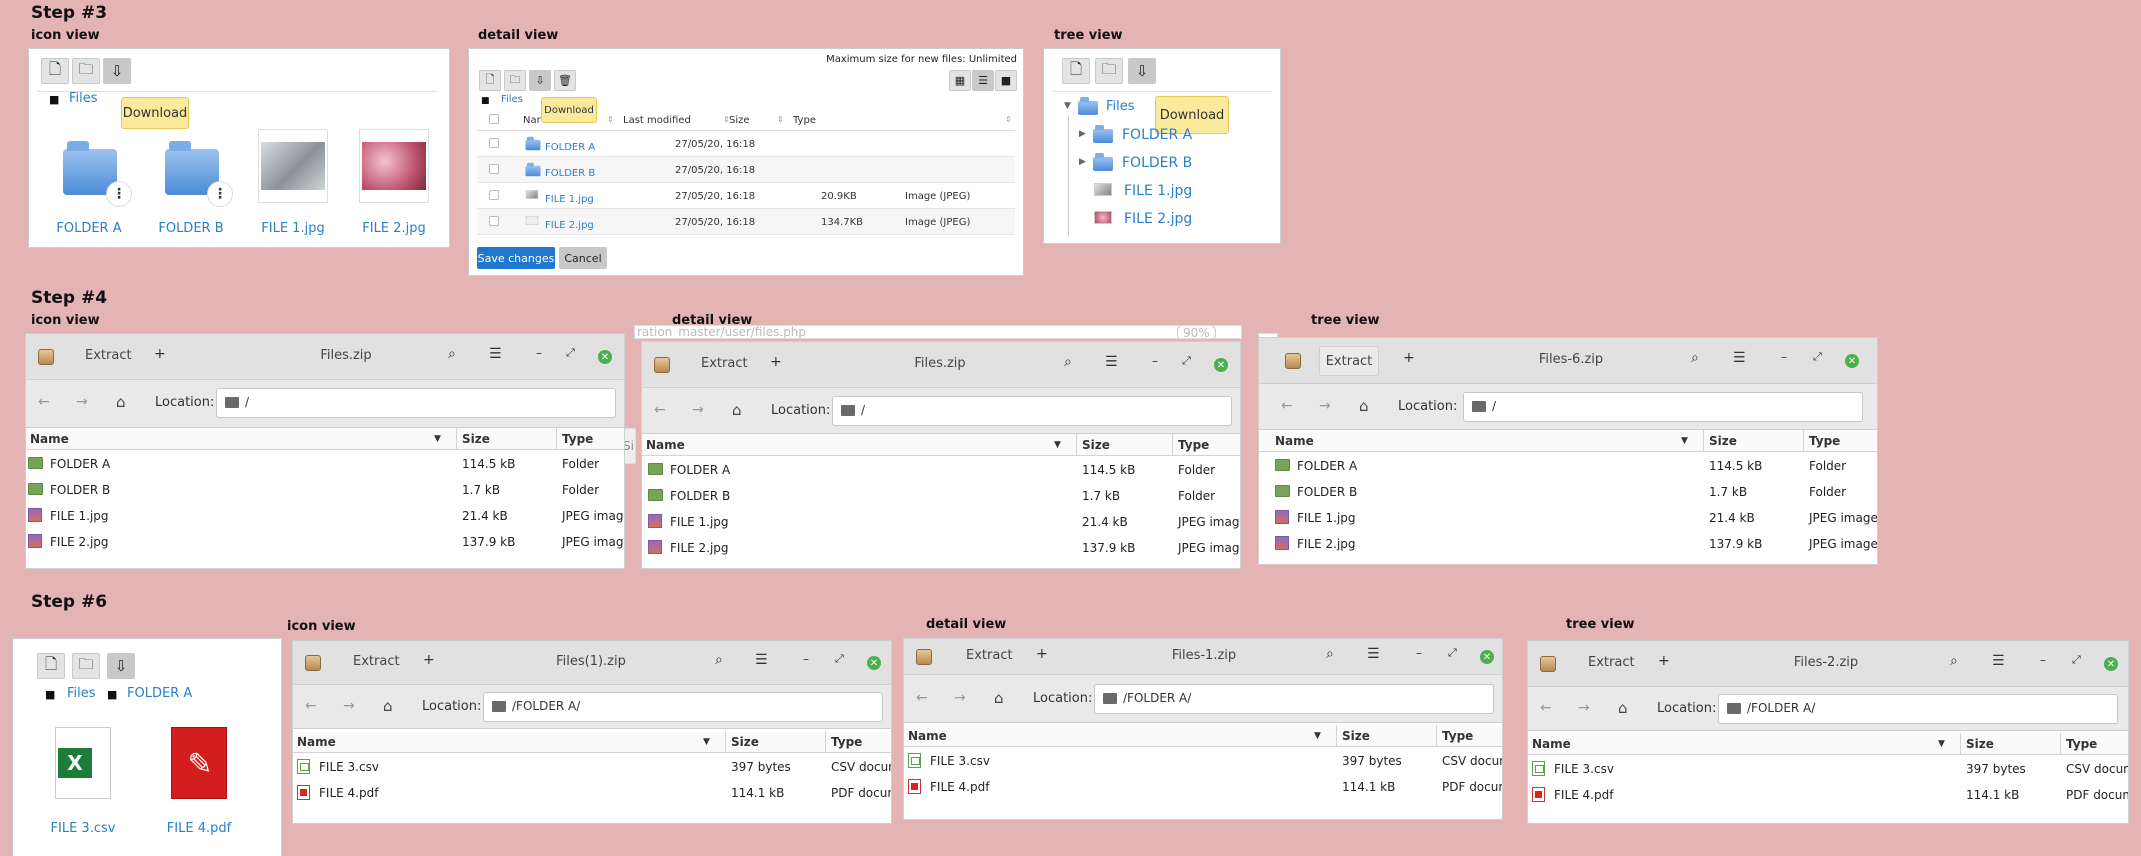  Describe the element at coordinates (960, 80) in the screenshot. I see `icon-view-toggle: ▦` at that location.